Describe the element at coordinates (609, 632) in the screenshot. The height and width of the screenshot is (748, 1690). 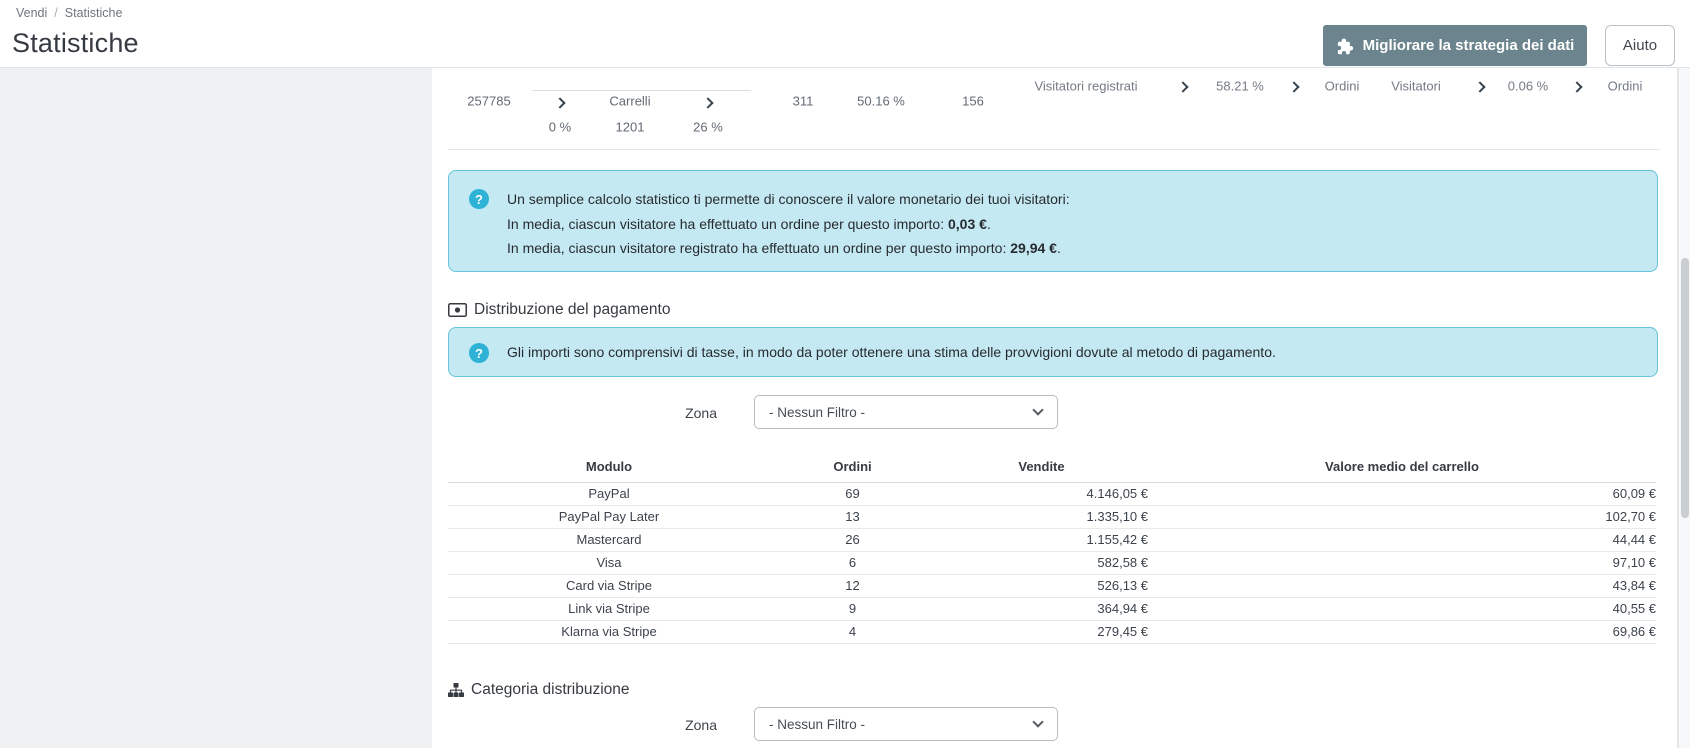
I see `module-cell: Klarna via Stripe` at that location.